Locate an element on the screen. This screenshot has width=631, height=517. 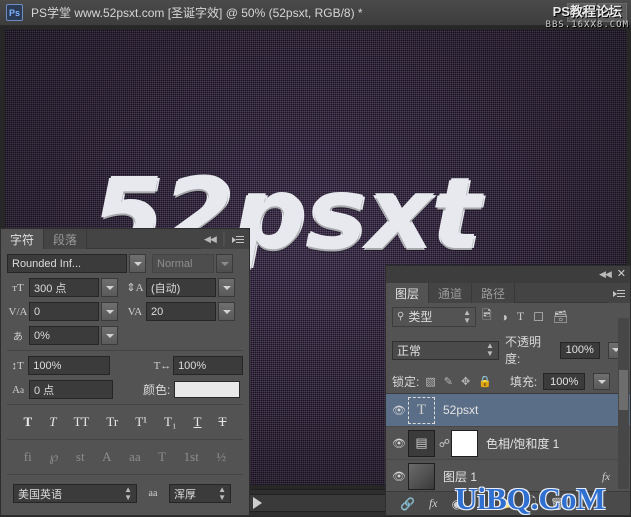
faux-bold-button: T is located at coordinates (28, 422).